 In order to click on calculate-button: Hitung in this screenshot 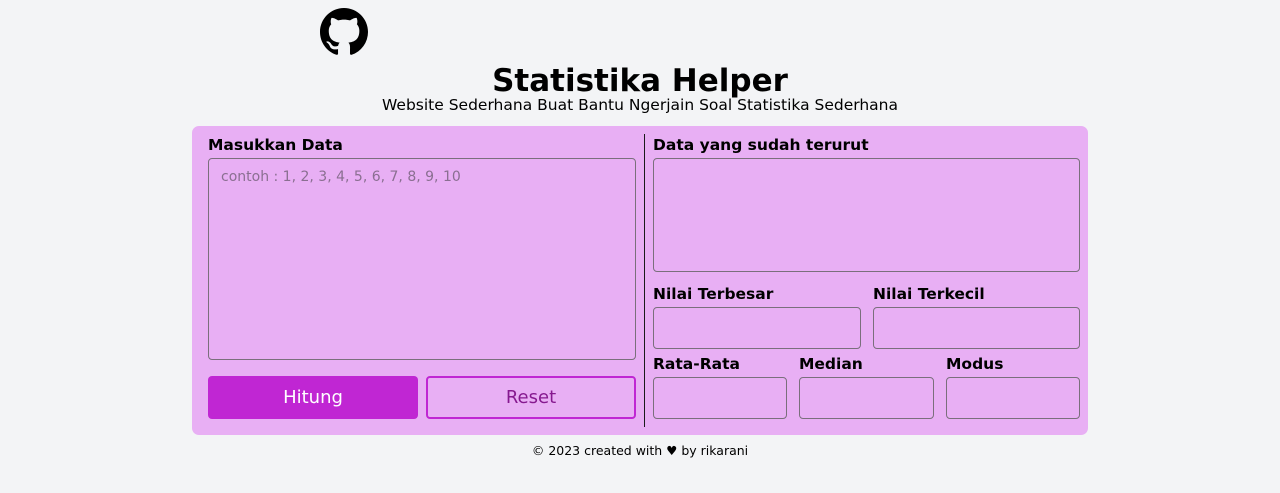, I will do `click(313, 397)`.